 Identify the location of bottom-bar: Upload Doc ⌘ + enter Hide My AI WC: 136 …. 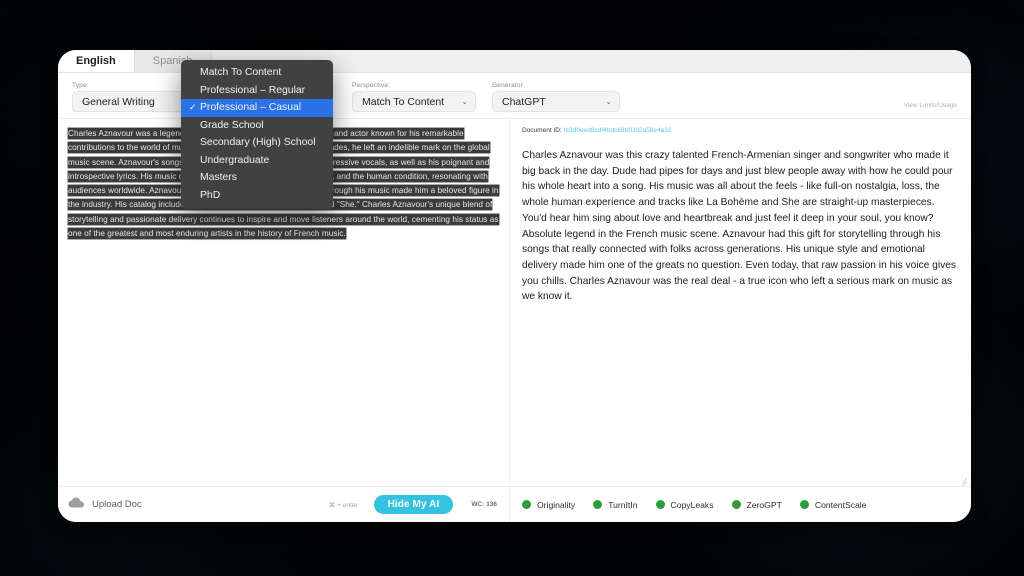
(514, 504).